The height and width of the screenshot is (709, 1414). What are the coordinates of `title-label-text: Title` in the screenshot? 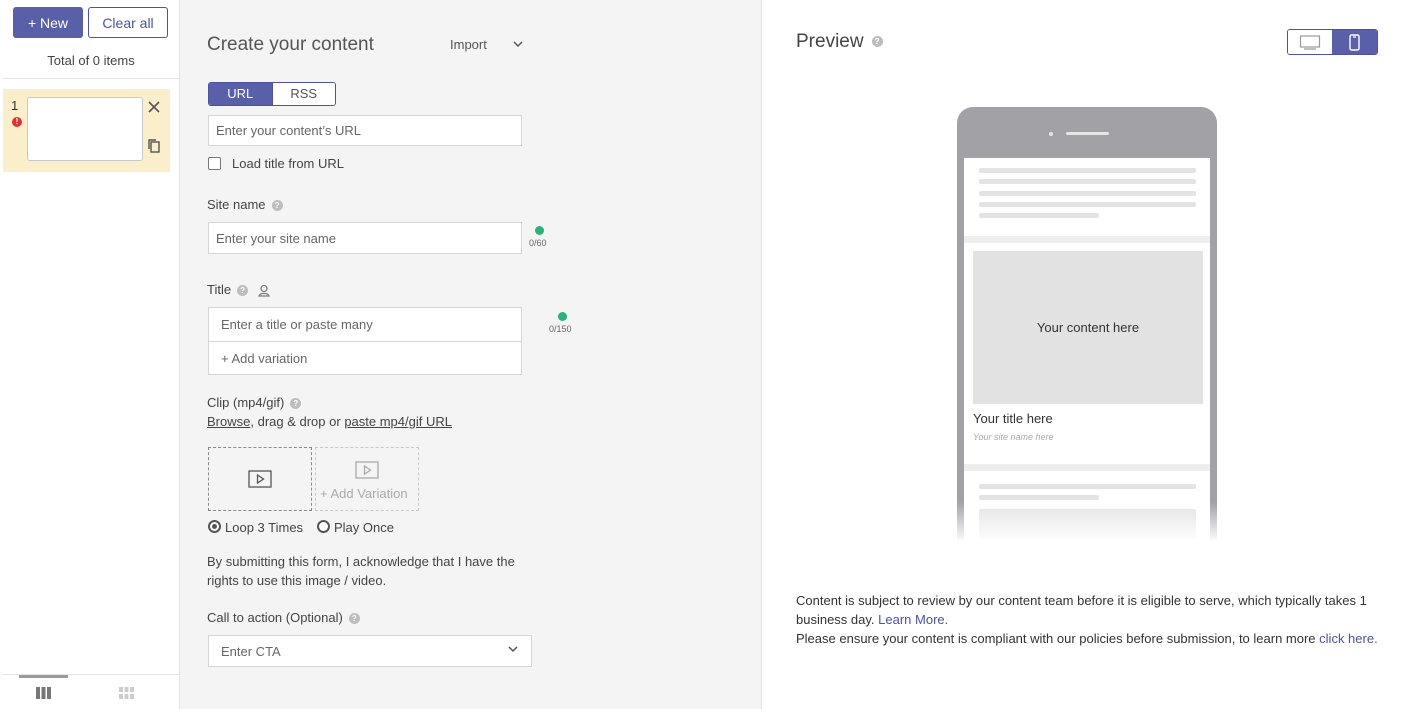 It's located at (219, 289).